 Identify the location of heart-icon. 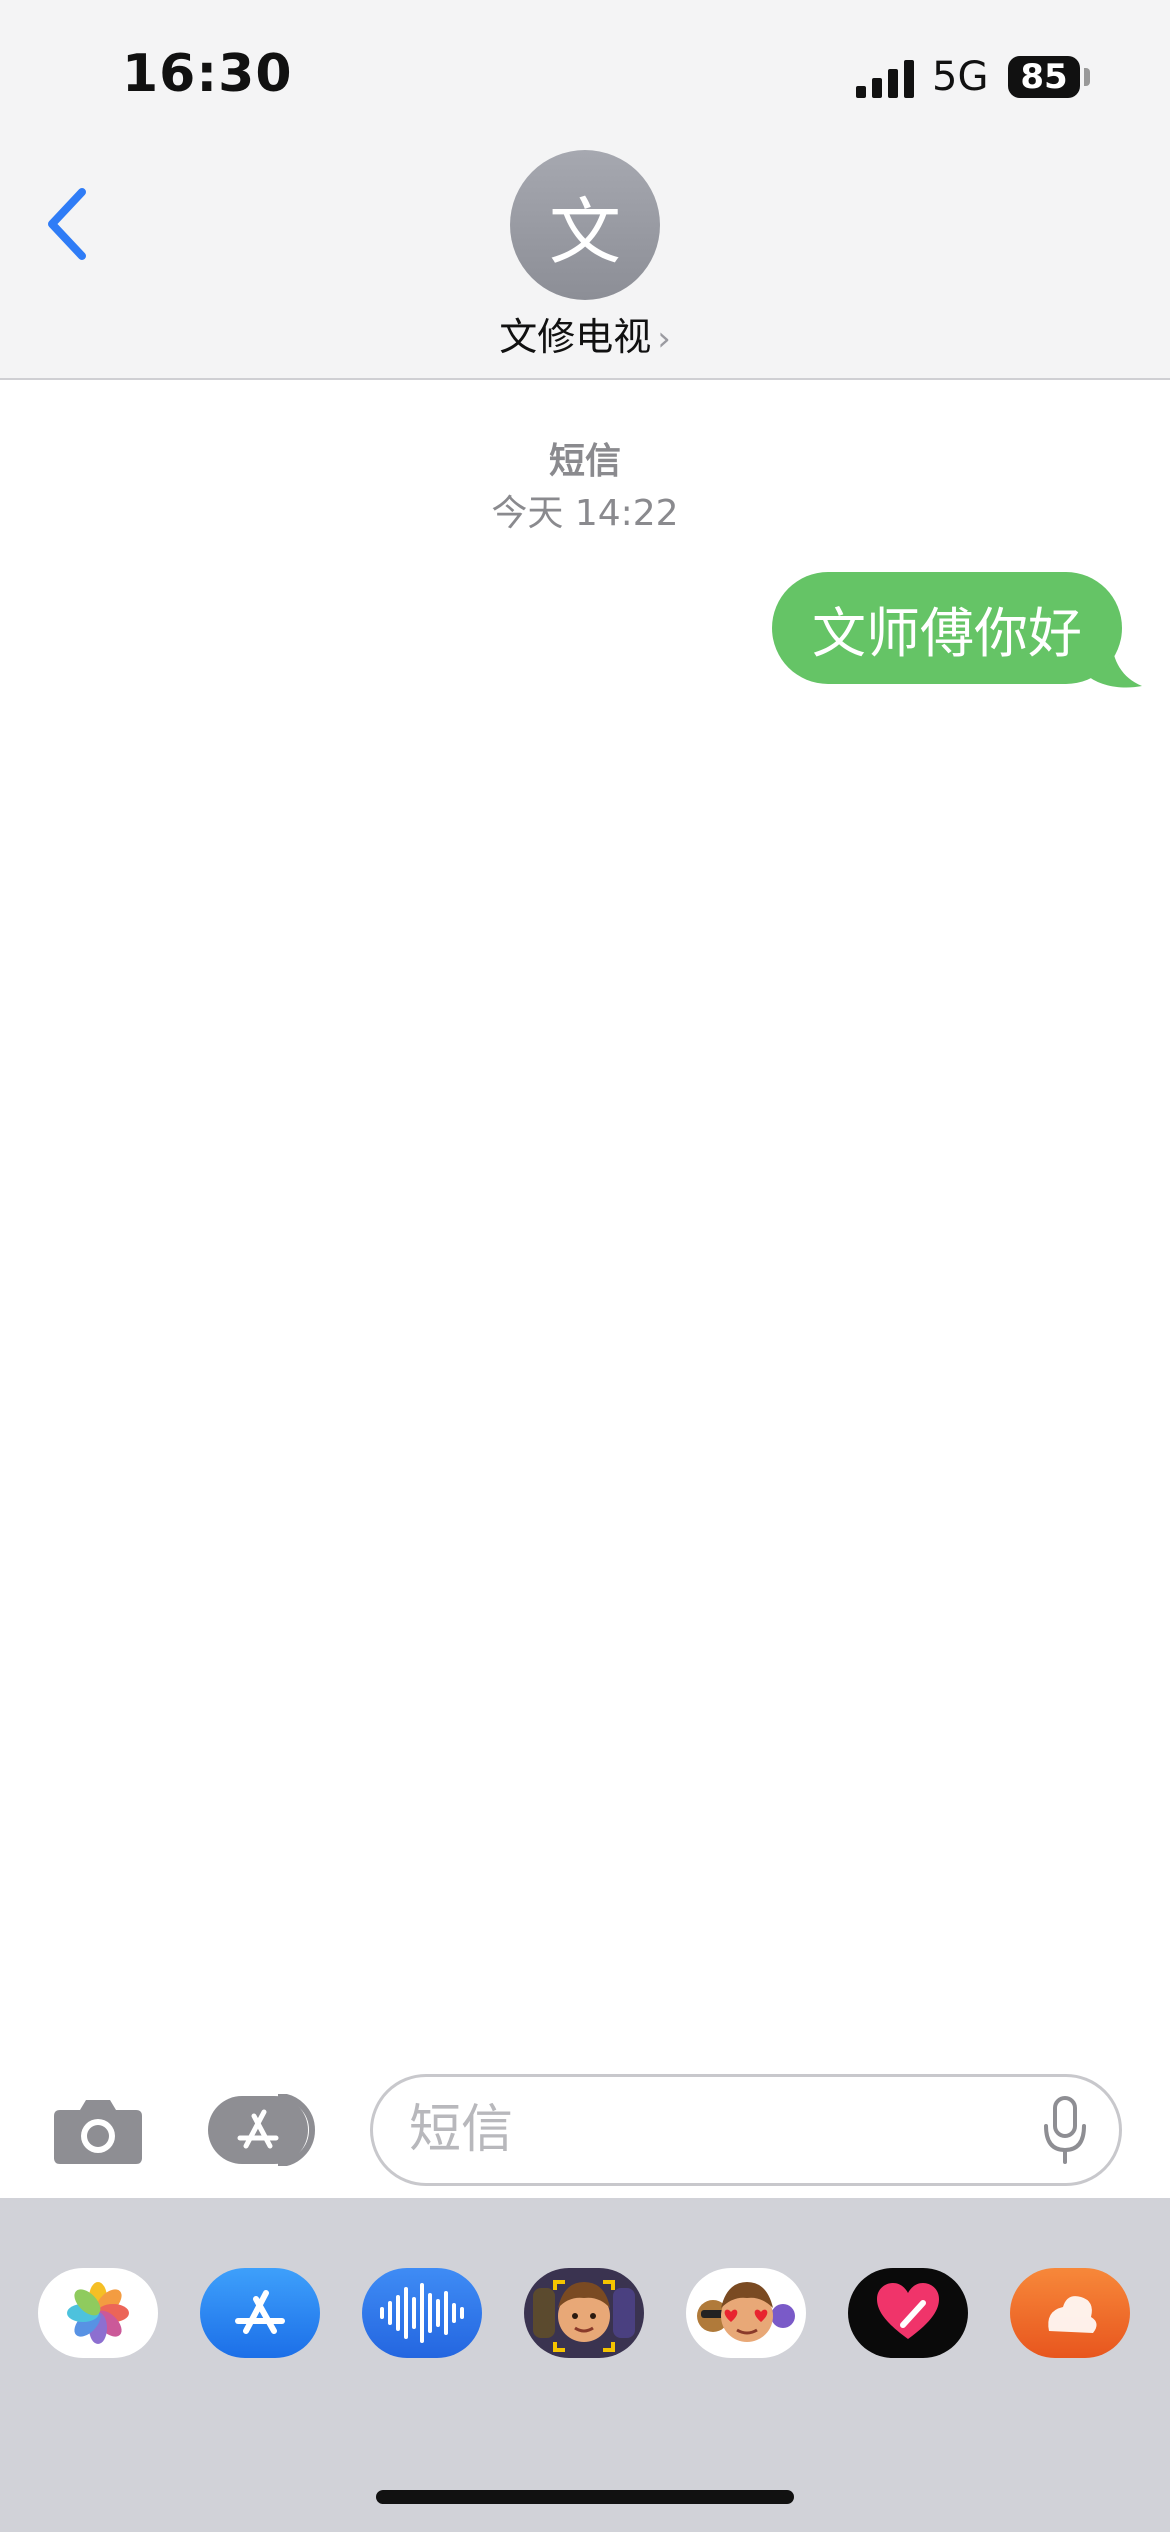
(908, 2311).